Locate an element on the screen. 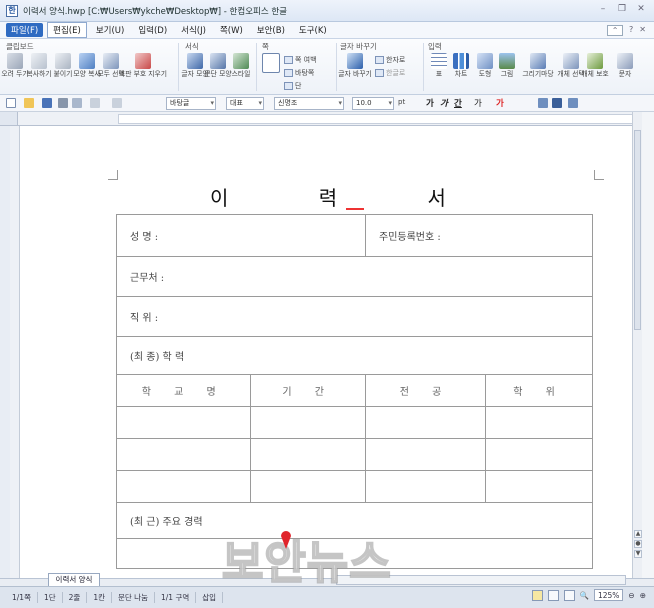 The height and width of the screenshot is (608, 654). print-icon is located at coordinates (63, 103).